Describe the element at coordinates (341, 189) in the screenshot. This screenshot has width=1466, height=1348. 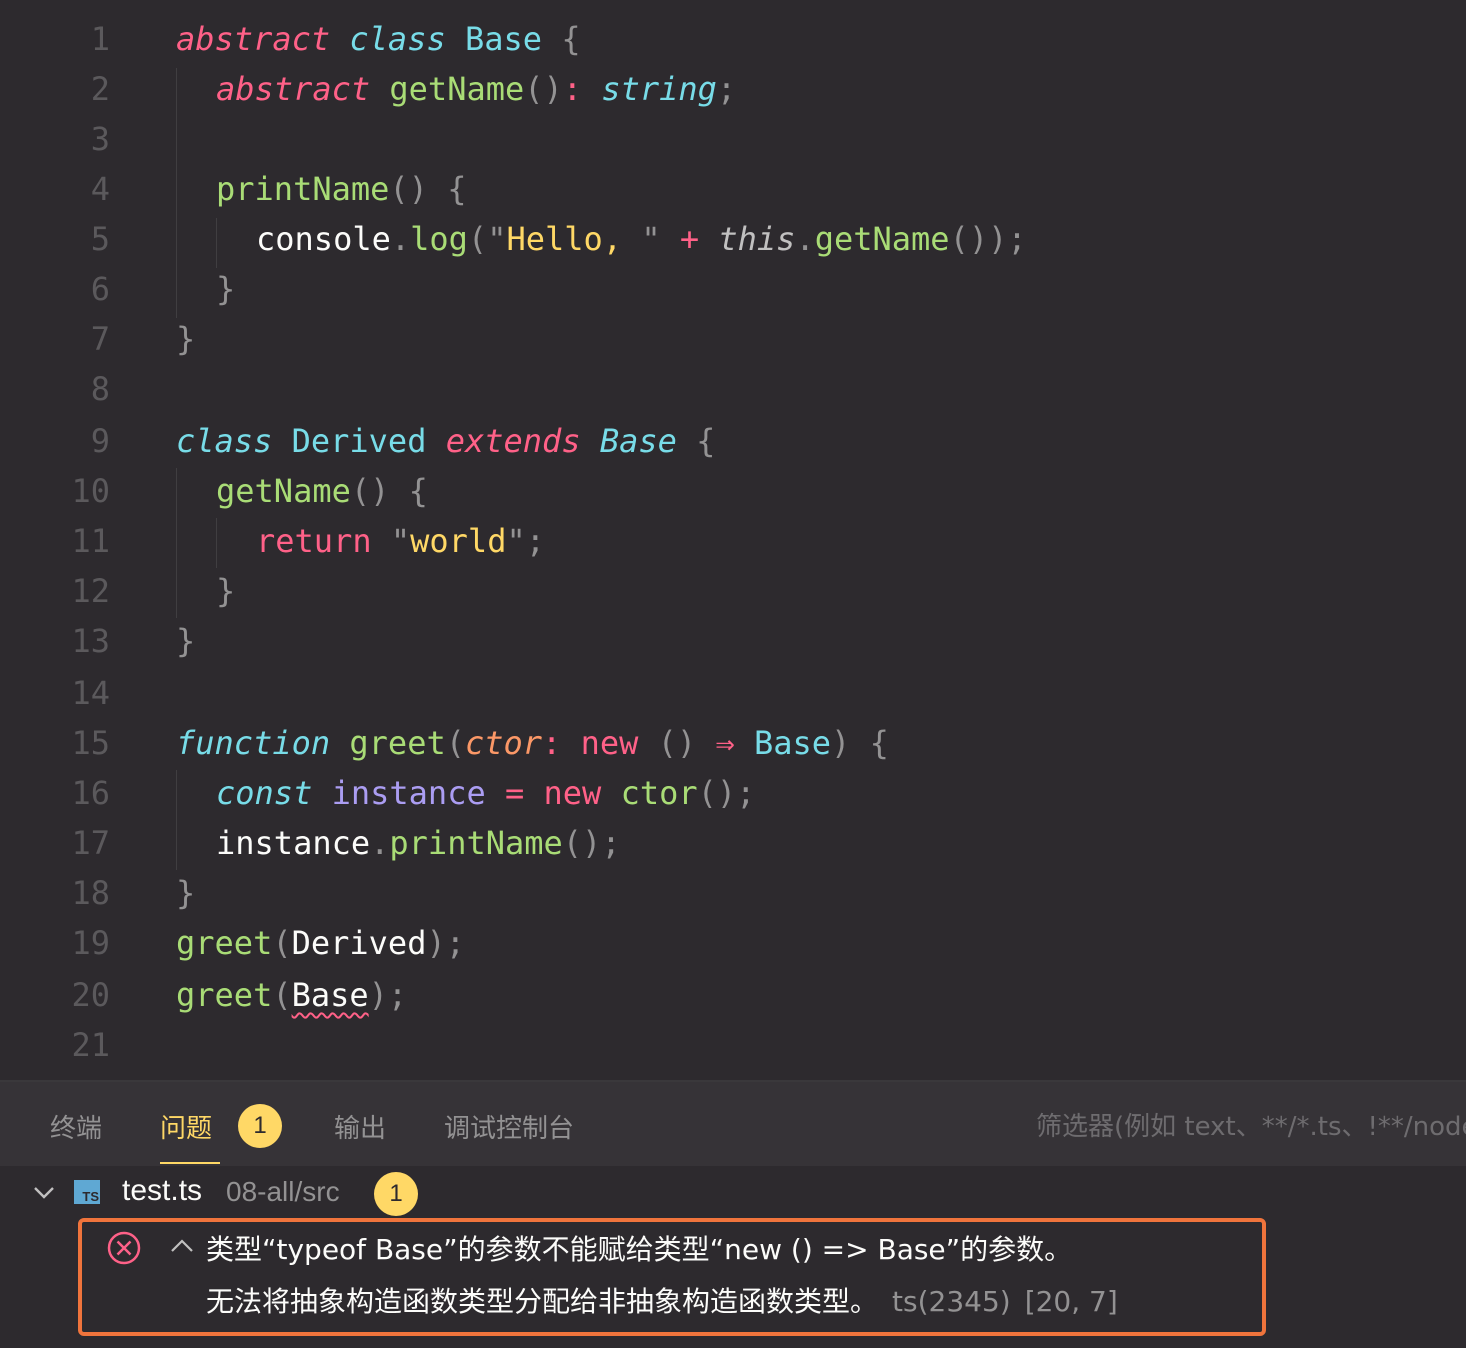
I see `code-text: printName() {` at that location.